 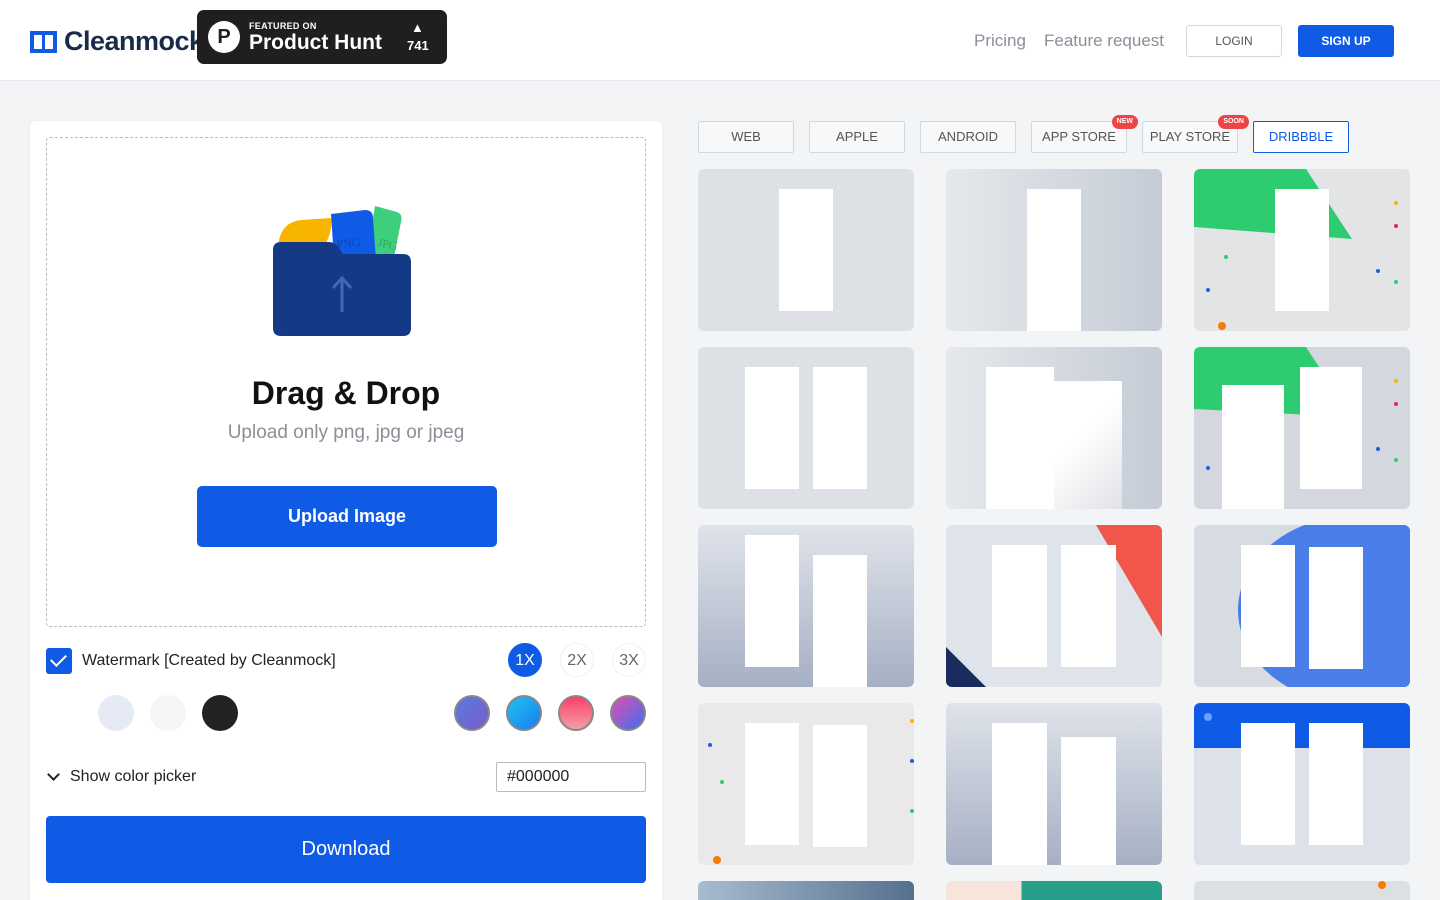 What do you see at coordinates (1302, 725) in the screenshot?
I see `blue-band-shape` at bounding box center [1302, 725].